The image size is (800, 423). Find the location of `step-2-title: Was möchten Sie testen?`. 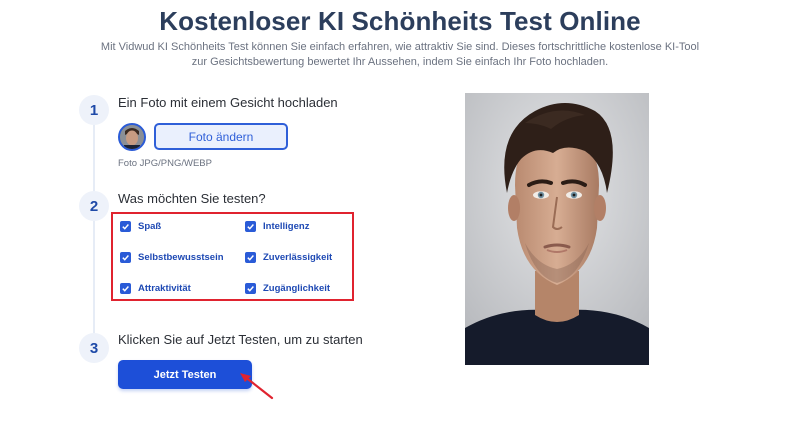

step-2-title: Was möchten Sie testen? is located at coordinates (192, 198).